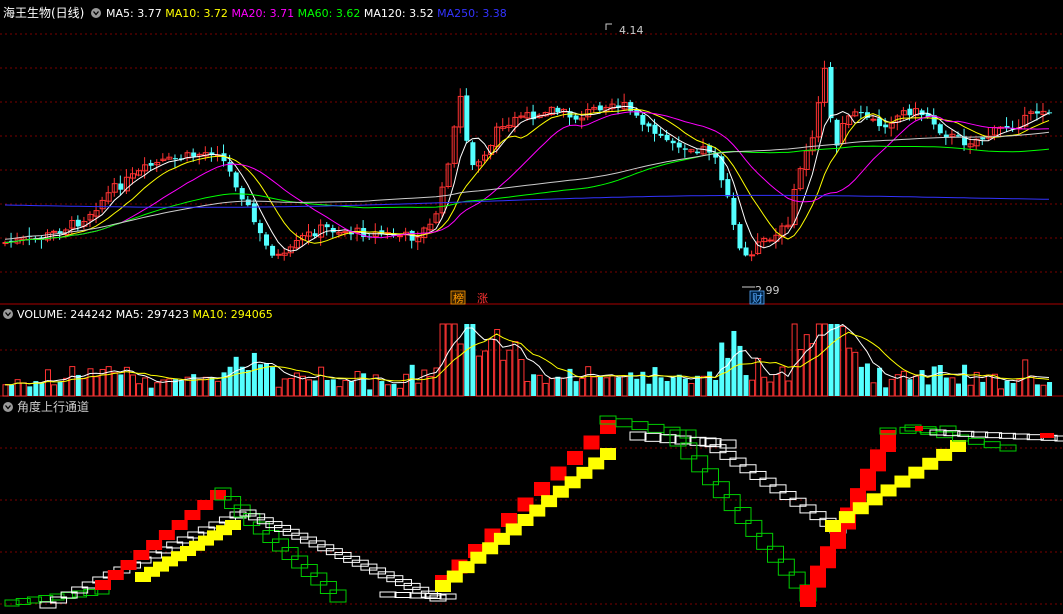 This screenshot has height=614, width=1063. What do you see at coordinates (53, 406) in the screenshot?
I see `indicator-title: 角度上行通道` at bounding box center [53, 406].